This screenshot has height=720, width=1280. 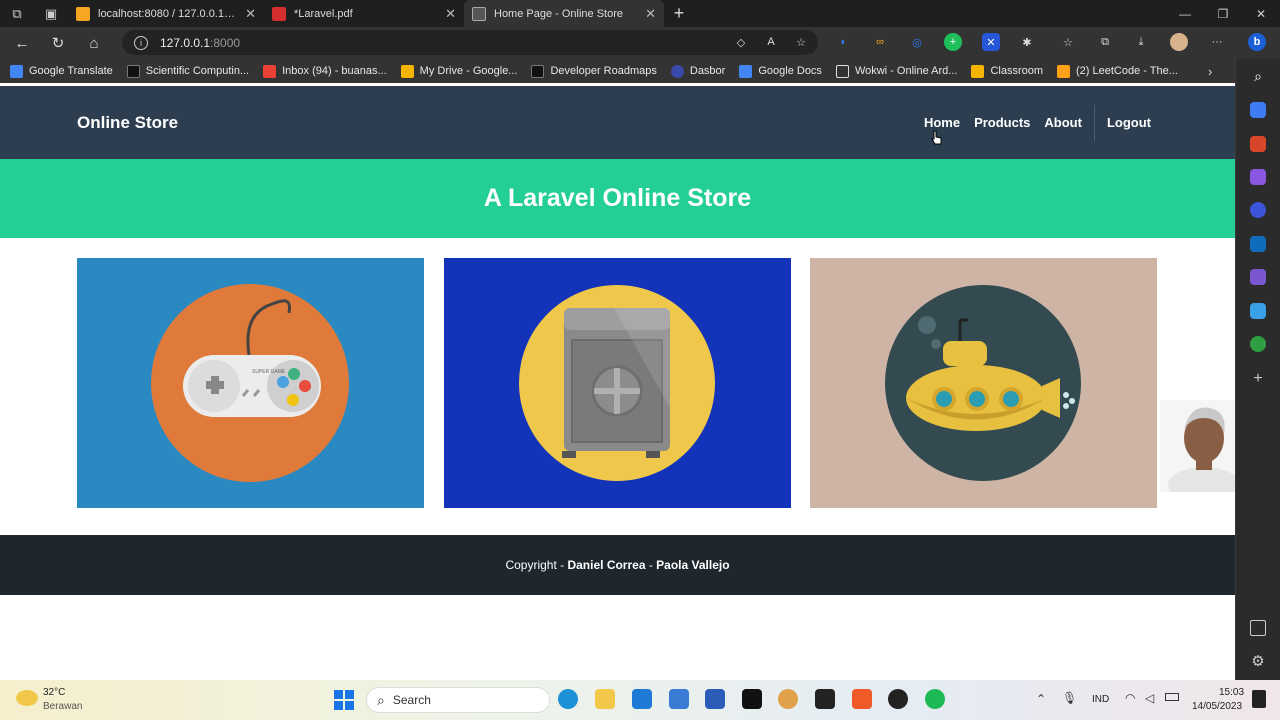 What do you see at coordinates (780, 71) in the screenshot?
I see `bookmark-item: Google Docs` at bounding box center [780, 71].